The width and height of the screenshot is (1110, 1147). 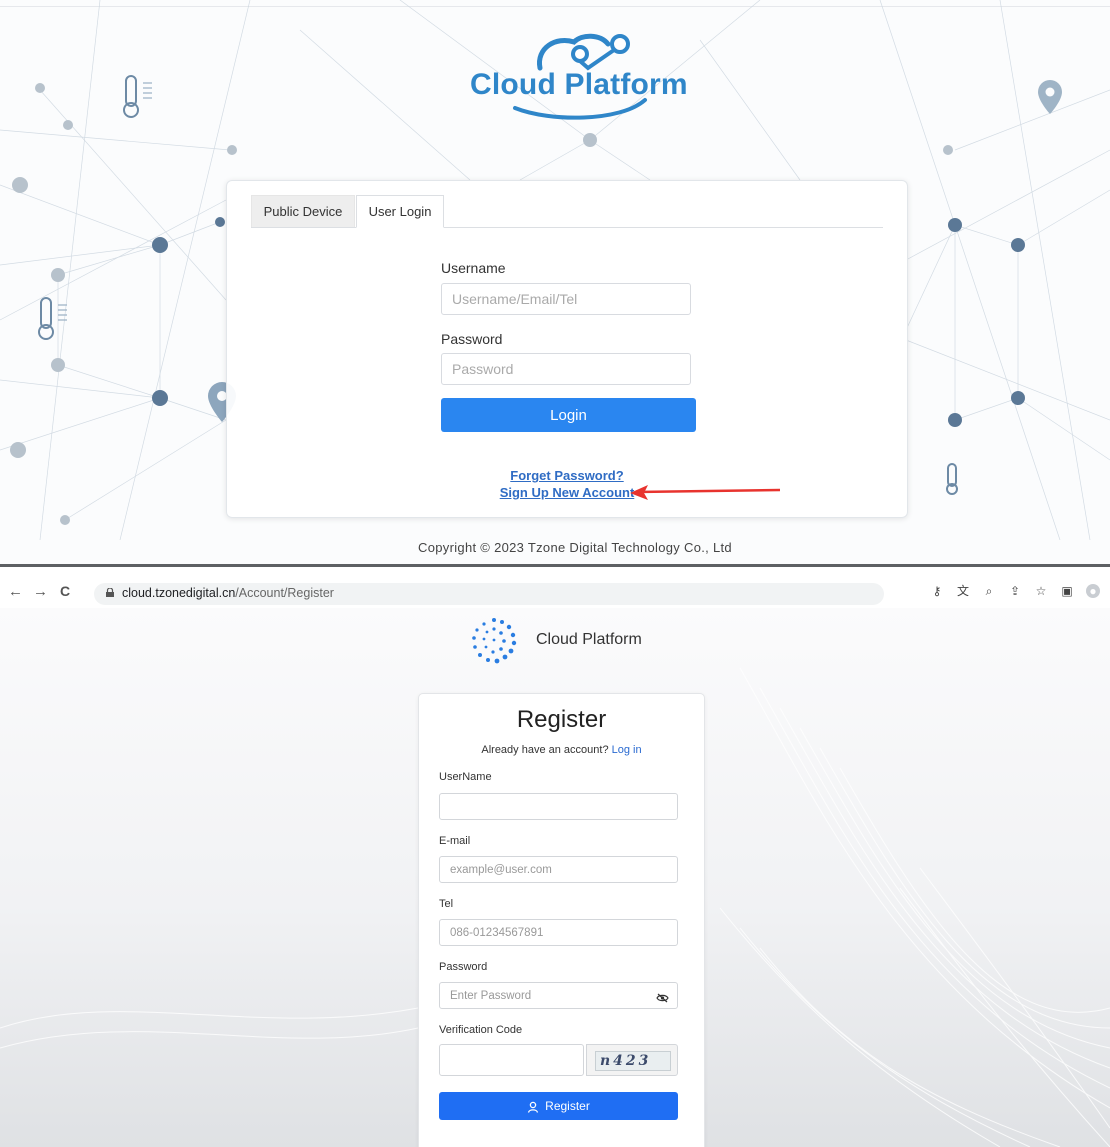 What do you see at coordinates (15, 591) in the screenshot?
I see `back-icon: ←` at bounding box center [15, 591].